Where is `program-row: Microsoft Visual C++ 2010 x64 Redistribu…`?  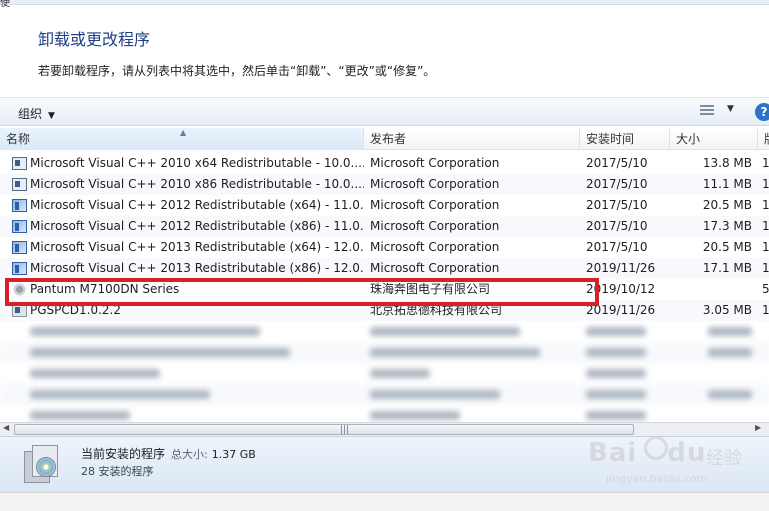
program-row: Microsoft Visual C++ 2010 x64 Redistribu… is located at coordinates (384, 163).